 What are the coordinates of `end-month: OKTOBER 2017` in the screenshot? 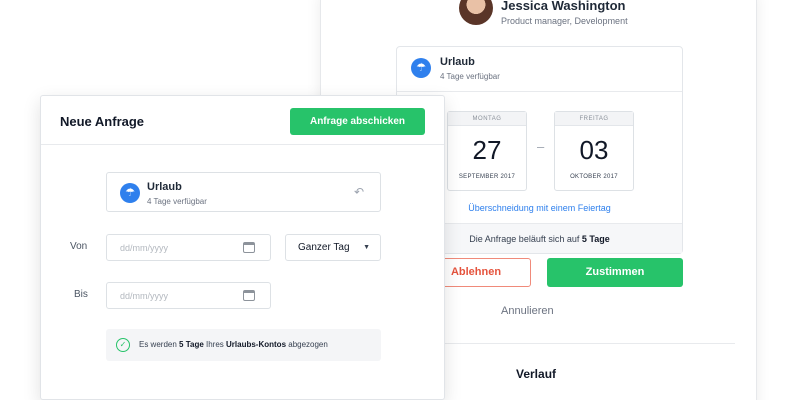 It's located at (594, 177).